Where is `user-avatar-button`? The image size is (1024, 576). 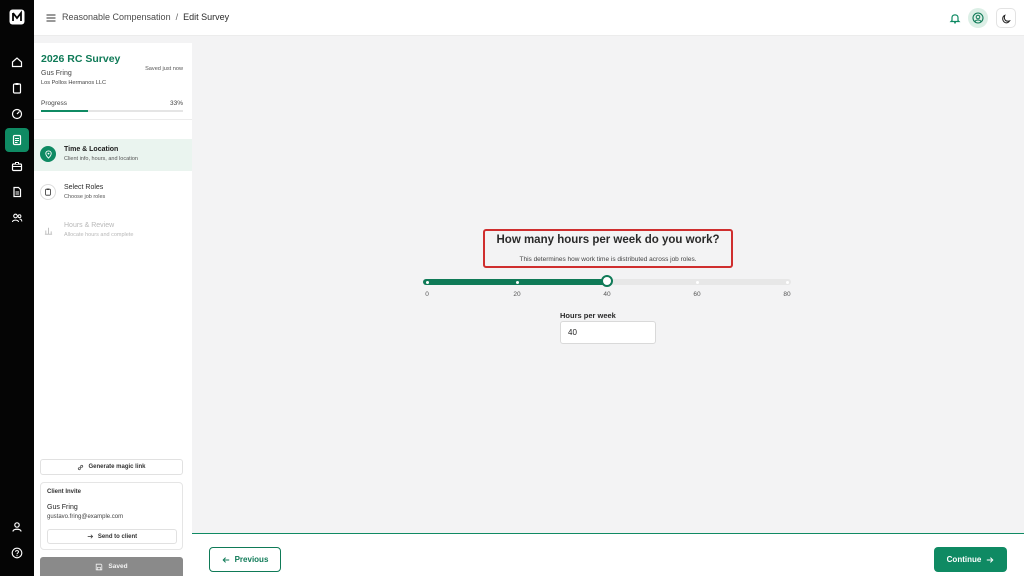
user-avatar-button is located at coordinates (978, 18).